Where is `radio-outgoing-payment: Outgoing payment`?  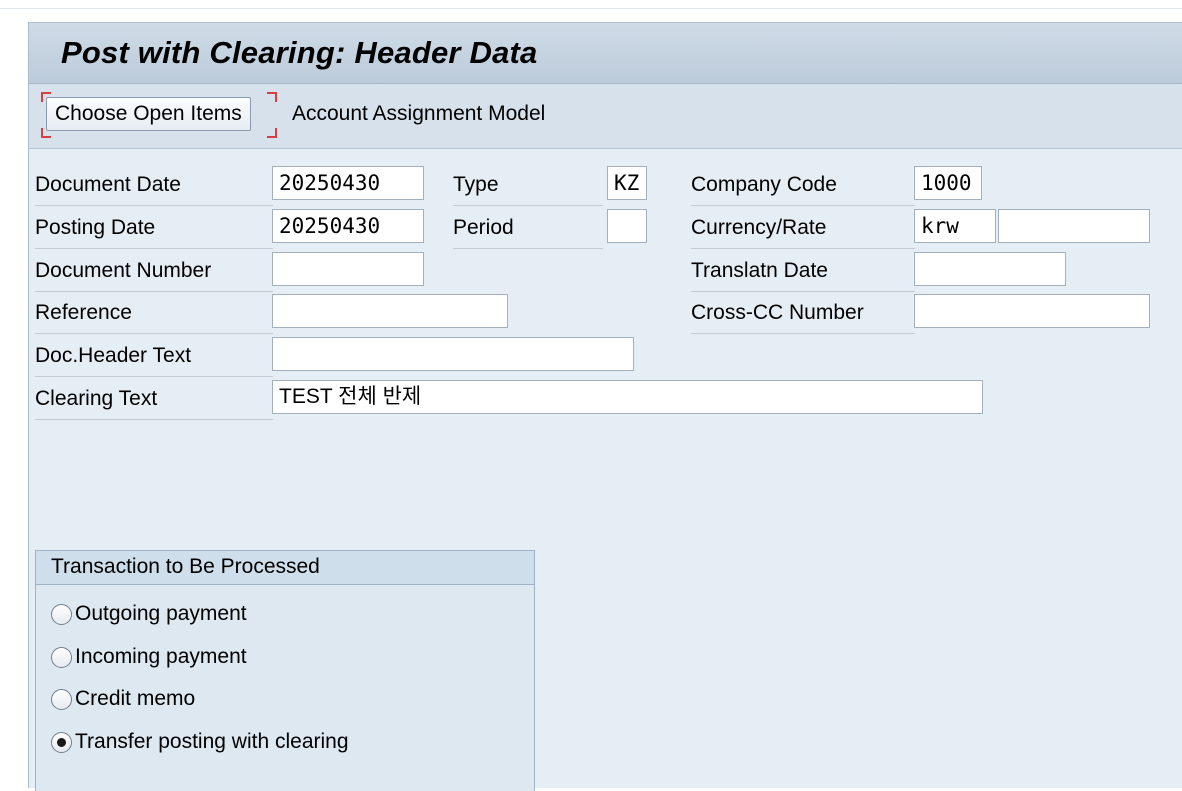 radio-outgoing-payment: Outgoing payment is located at coordinates (149, 614).